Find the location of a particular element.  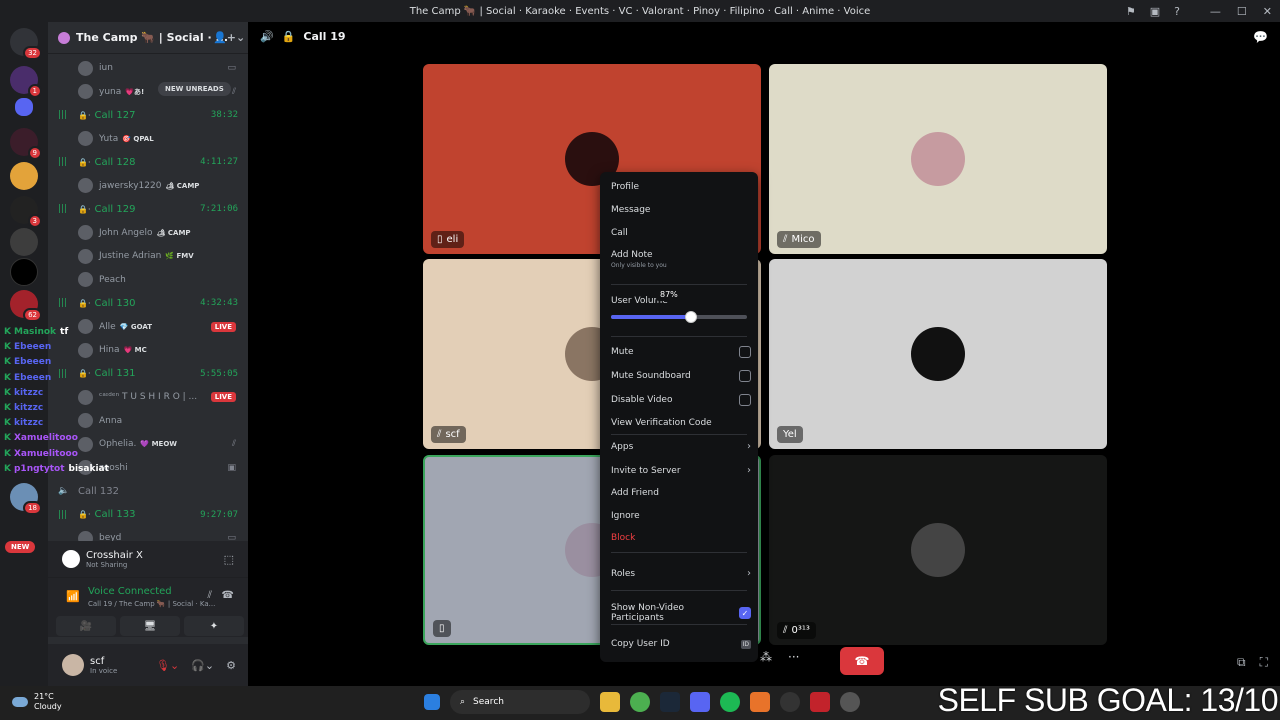

participant-tile: ⫽ Mico is located at coordinates (938, 159).